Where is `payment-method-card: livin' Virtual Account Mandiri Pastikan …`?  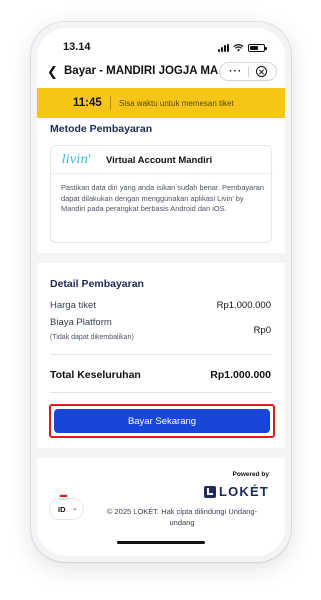
payment-method-card: livin' Virtual Account Mandiri Pastikan … is located at coordinates (161, 194).